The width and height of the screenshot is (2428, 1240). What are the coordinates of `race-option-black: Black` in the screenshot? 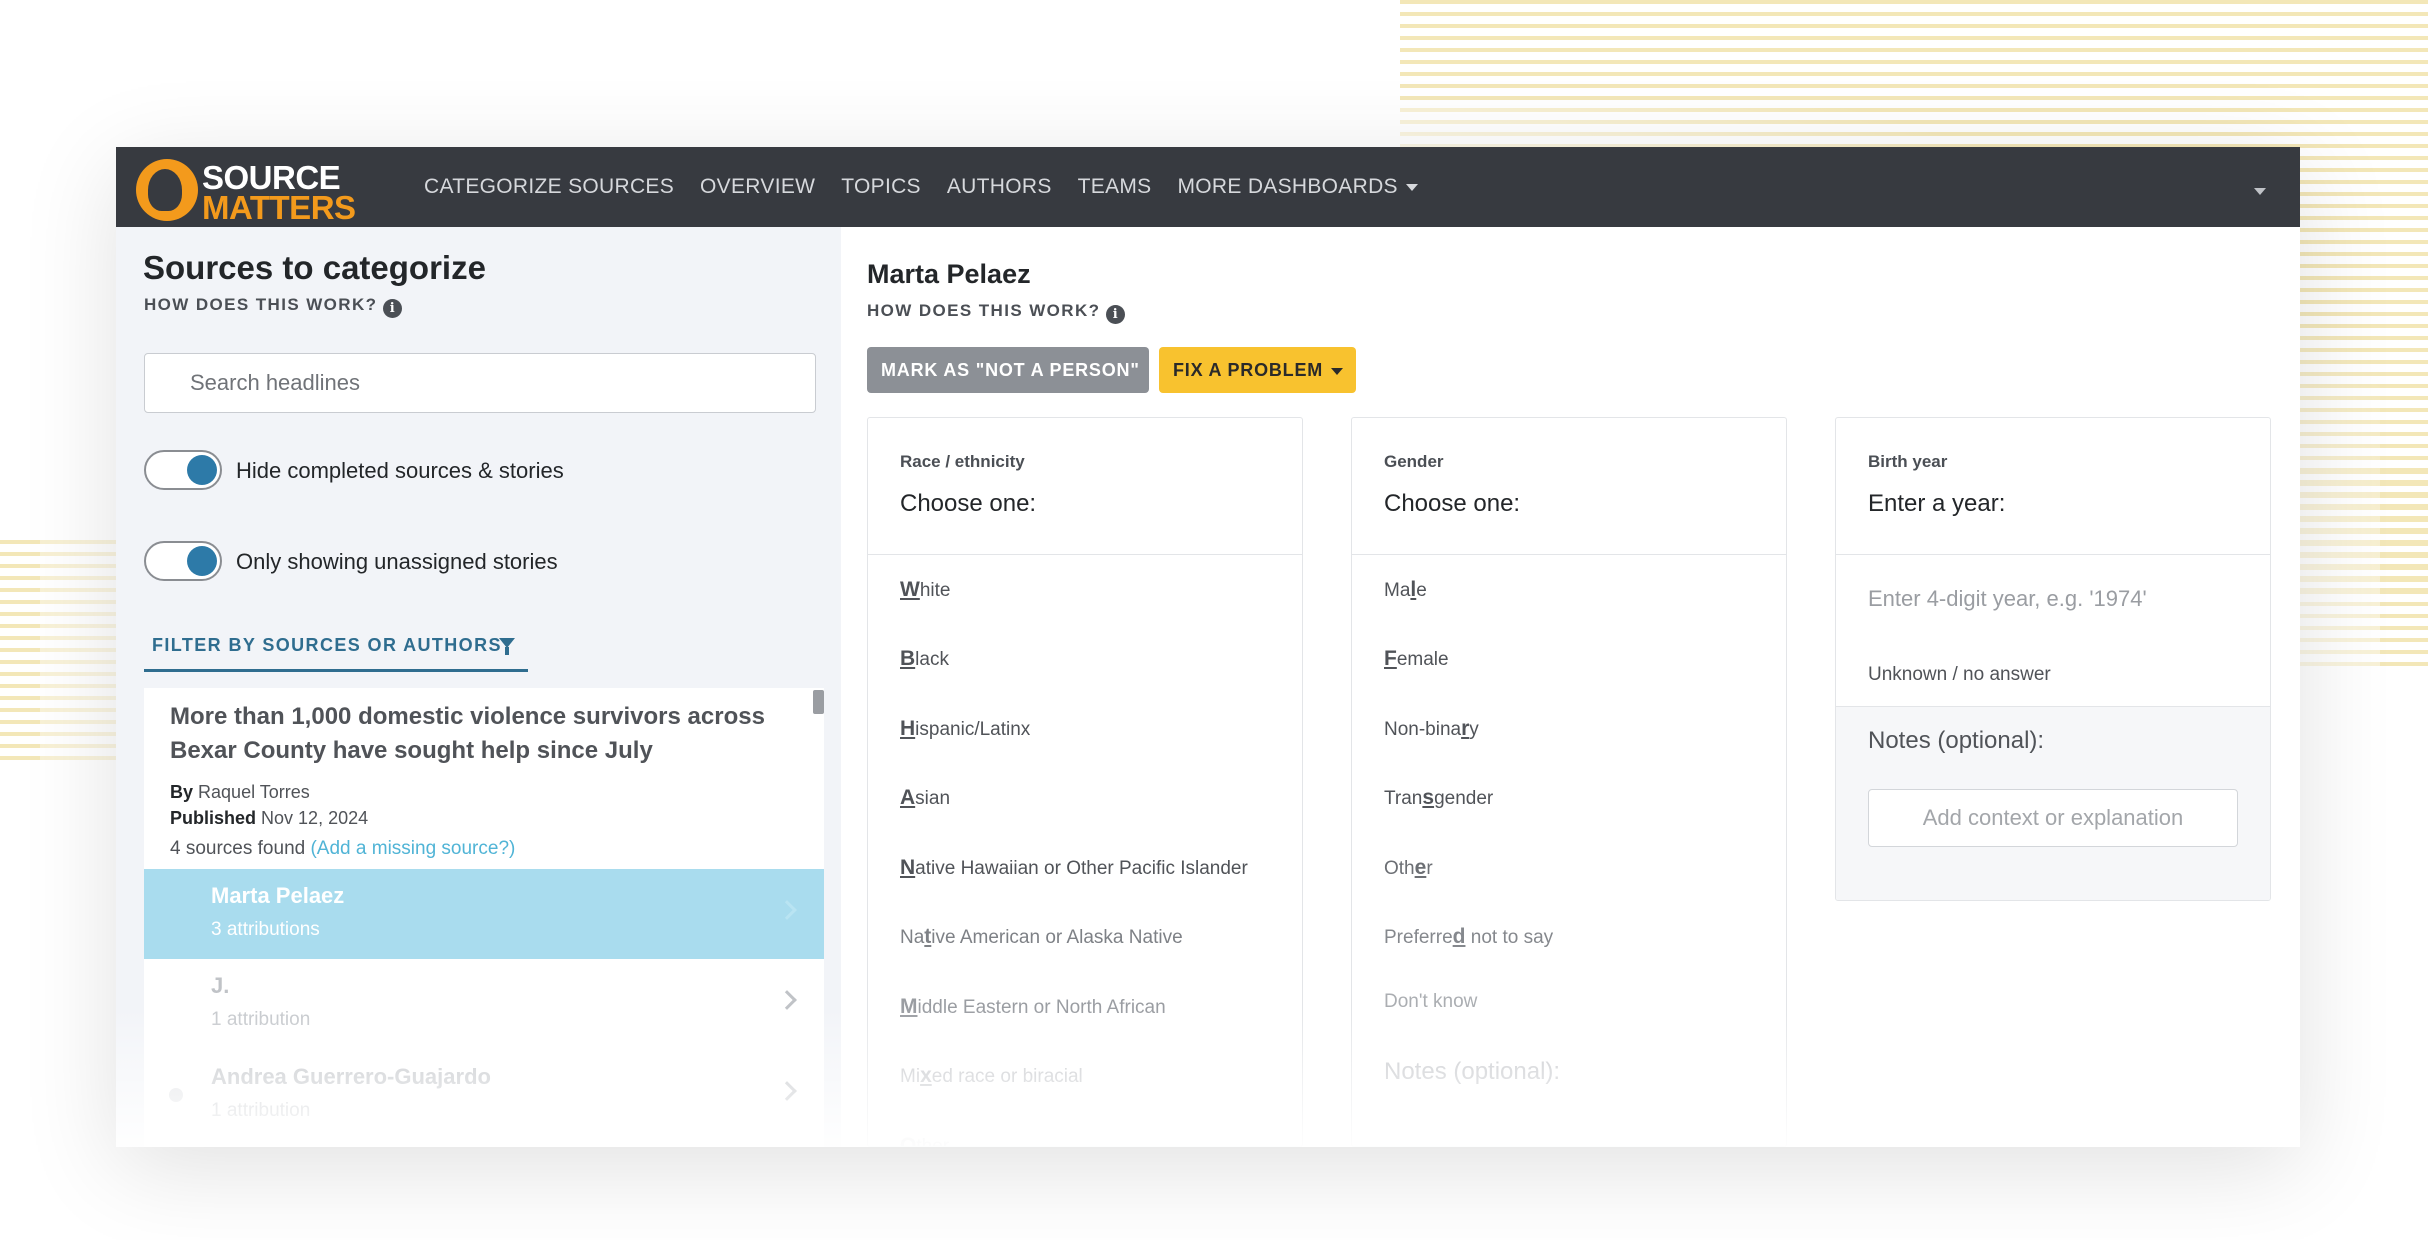 It's located at (924, 659).